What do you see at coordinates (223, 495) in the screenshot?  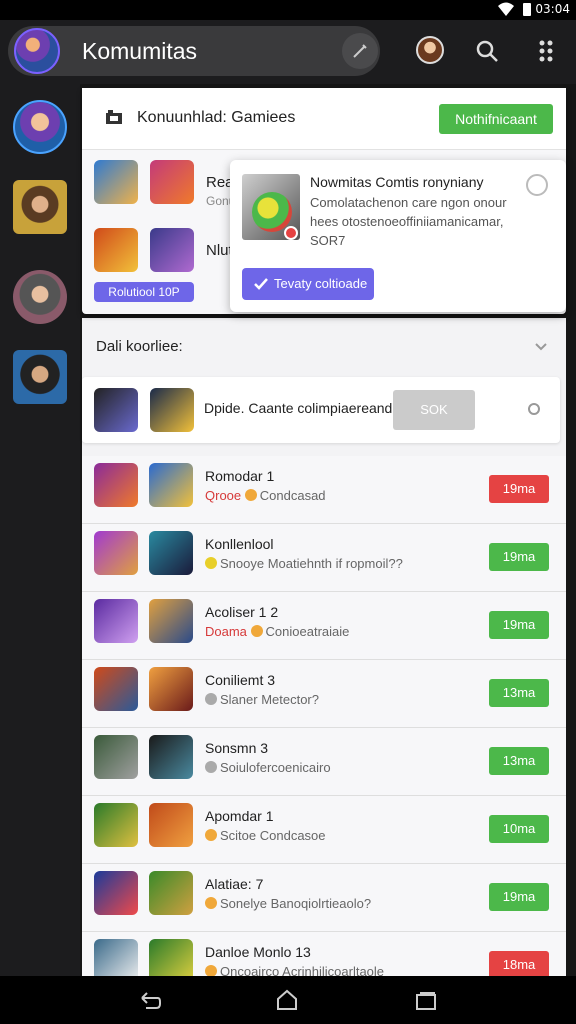 I see `list-item-tag: Qrooe` at bounding box center [223, 495].